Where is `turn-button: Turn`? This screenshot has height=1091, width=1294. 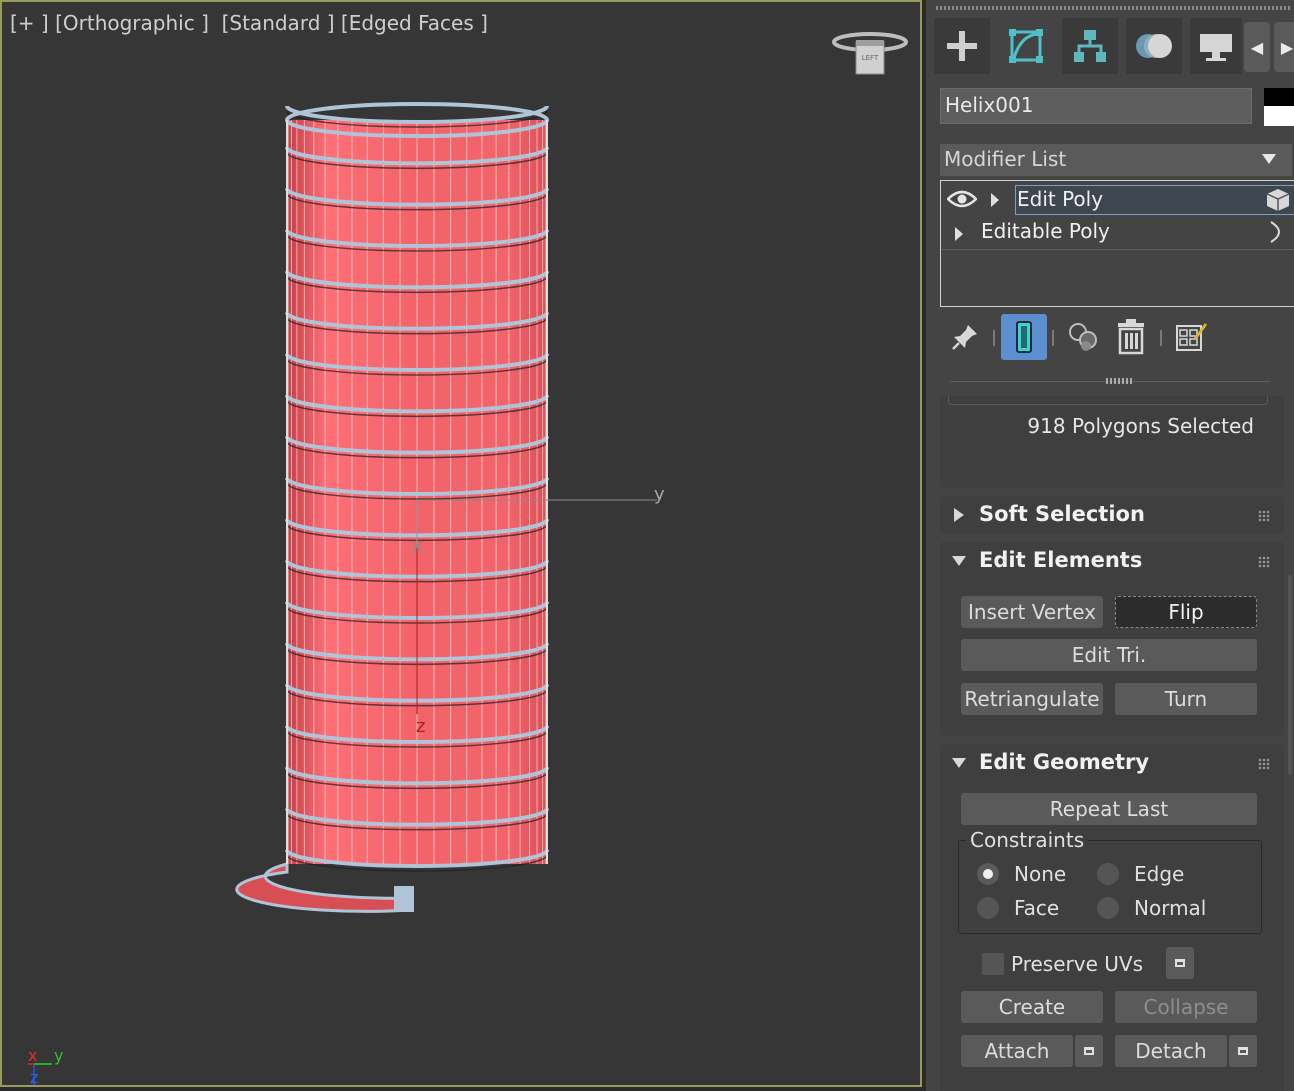
turn-button: Turn is located at coordinates (1186, 699).